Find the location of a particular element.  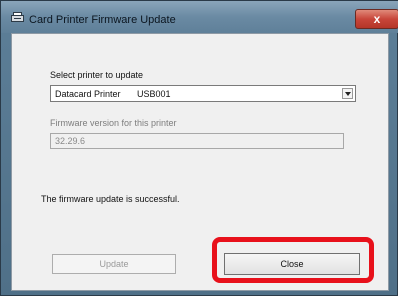

firmware-version-label: Firmware version for this printer is located at coordinates (113, 123).